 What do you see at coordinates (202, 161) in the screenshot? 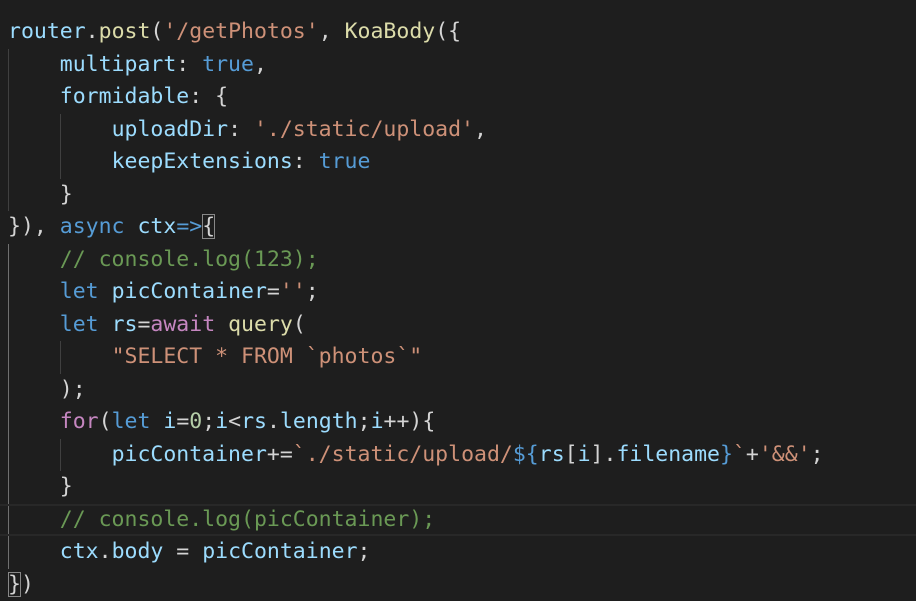
I see `code-token: keepExtensions` at bounding box center [202, 161].